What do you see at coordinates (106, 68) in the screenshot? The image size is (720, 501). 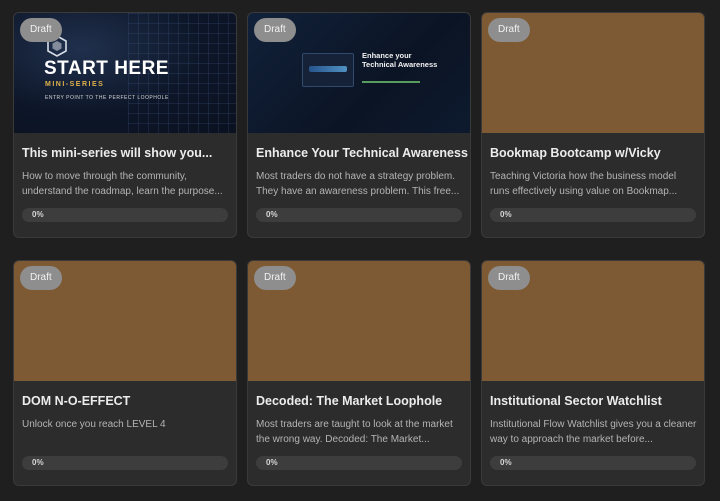 I see `thumbnail-headline: START HERE` at bounding box center [106, 68].